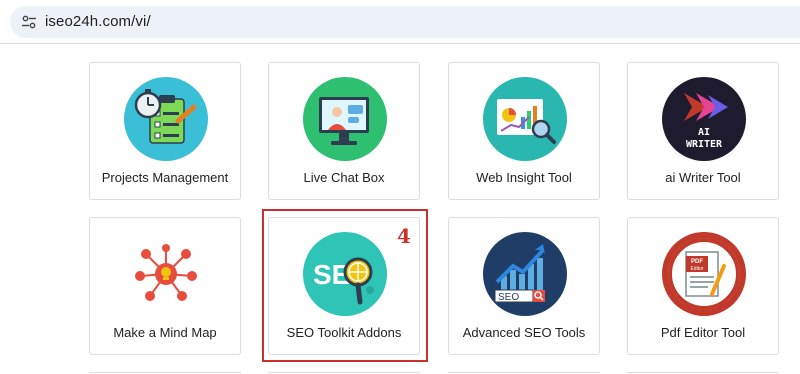 Image resolution: width=800 pixels, height=374 pixels. Describe the element at coordinates (704, 119) in the screenshot. I see `ai-writer-logo-icon: AI WRITER` at that location.